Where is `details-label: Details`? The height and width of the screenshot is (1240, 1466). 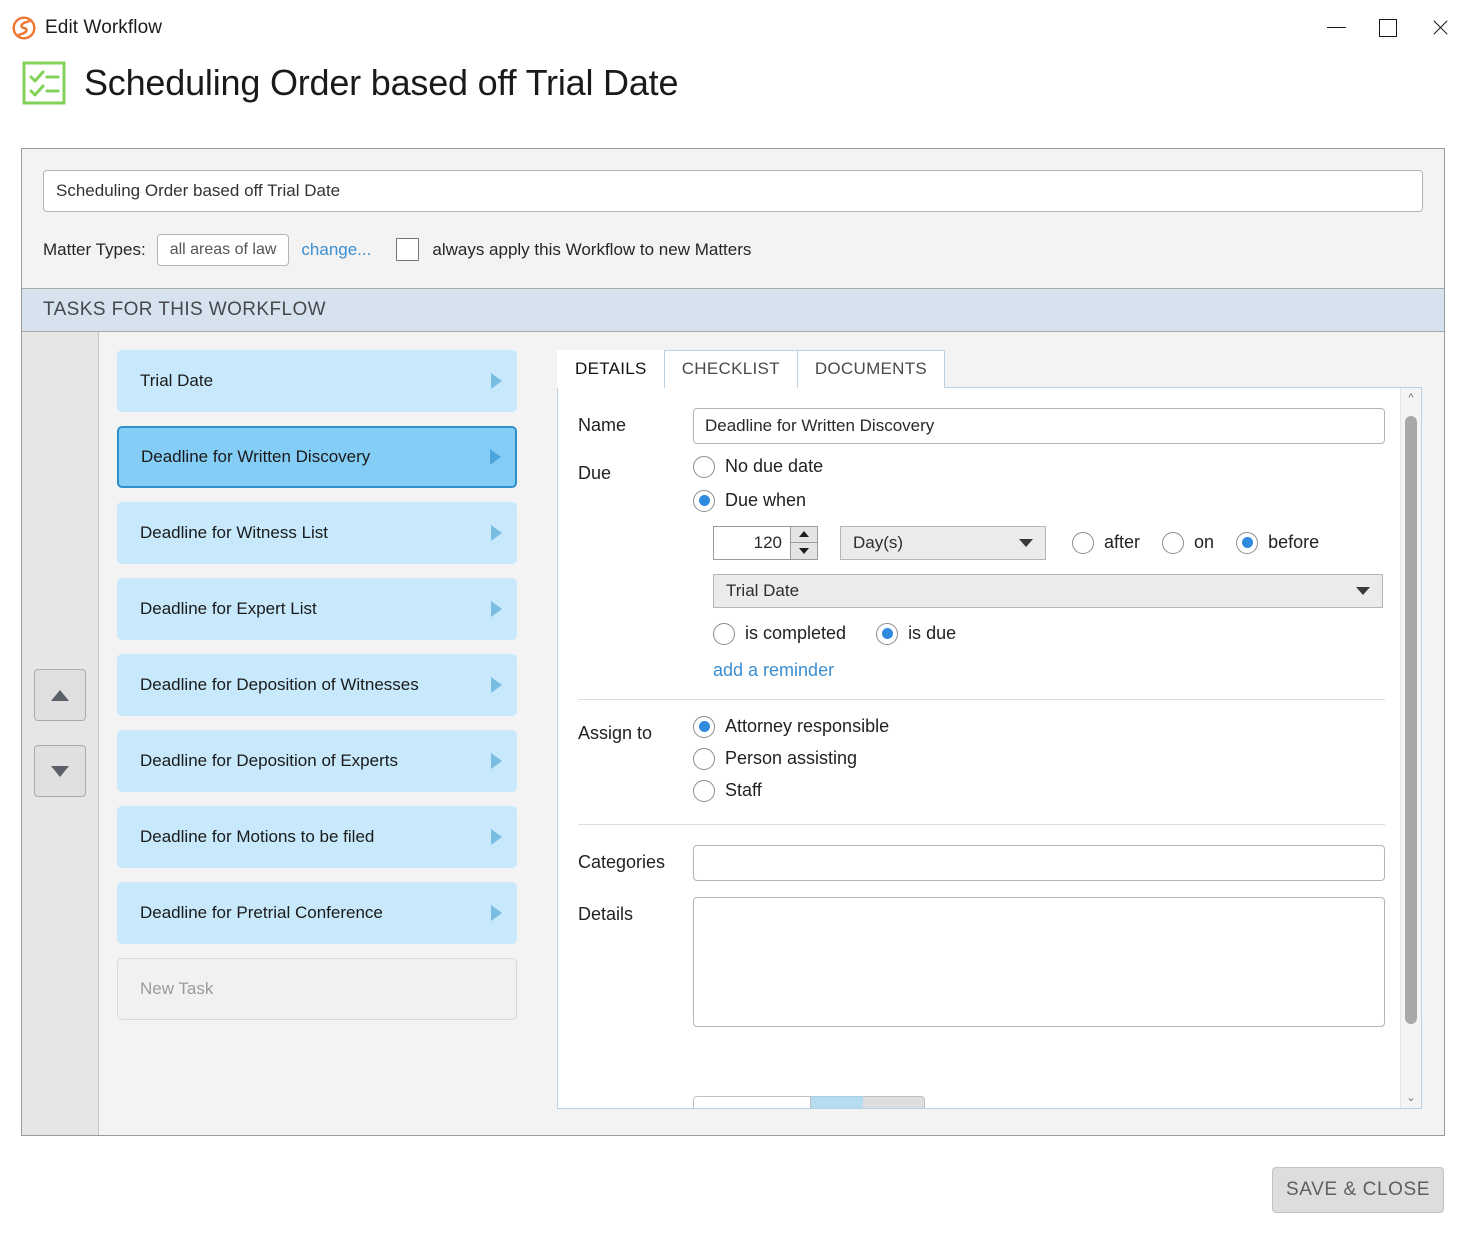
details-label: Details is located at coordinates (606, 913).